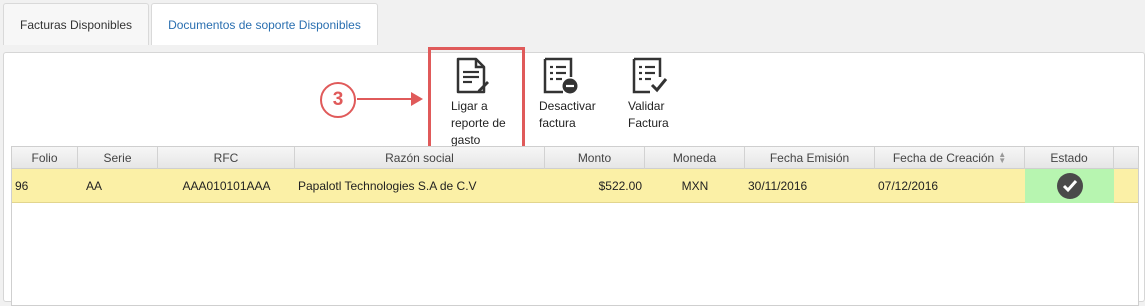  What do you see at coordinates (646, 106) in the screenshot?
I see `validate-label-1: Validar` at bounding box center [646, 106].